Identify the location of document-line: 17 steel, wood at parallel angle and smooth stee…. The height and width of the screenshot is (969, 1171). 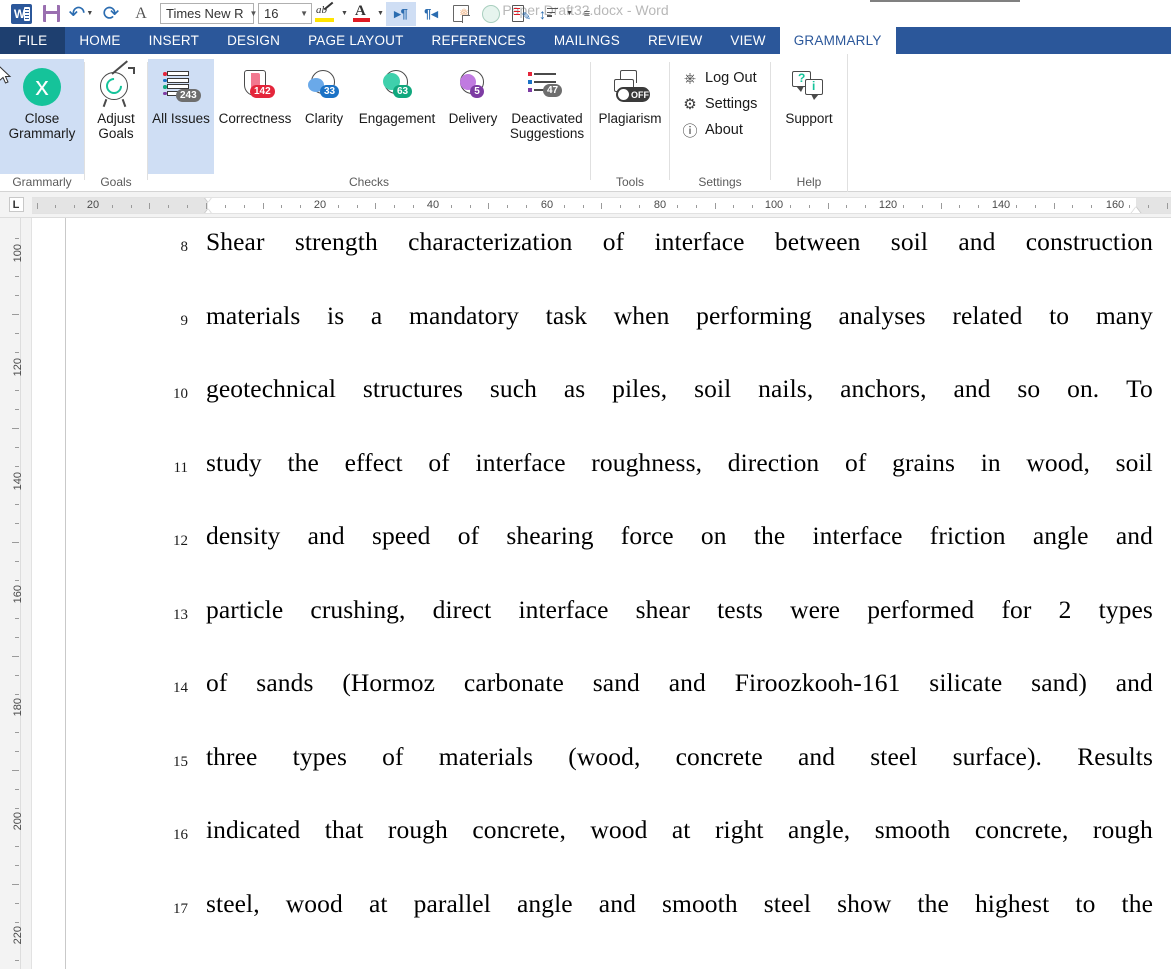
(618, 922).